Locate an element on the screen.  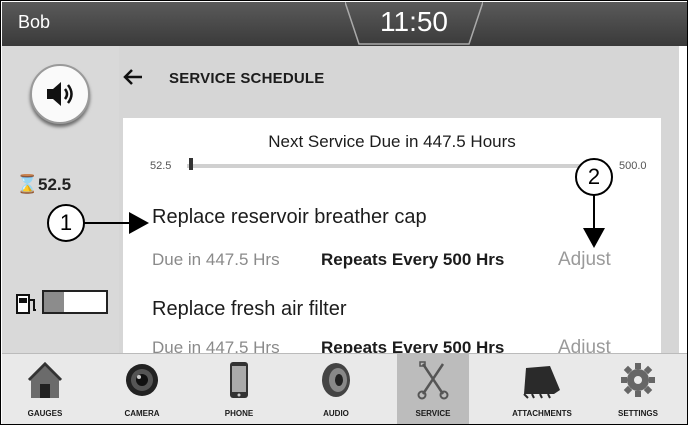
clock: 11:50 is located at coordinates (414, 21).